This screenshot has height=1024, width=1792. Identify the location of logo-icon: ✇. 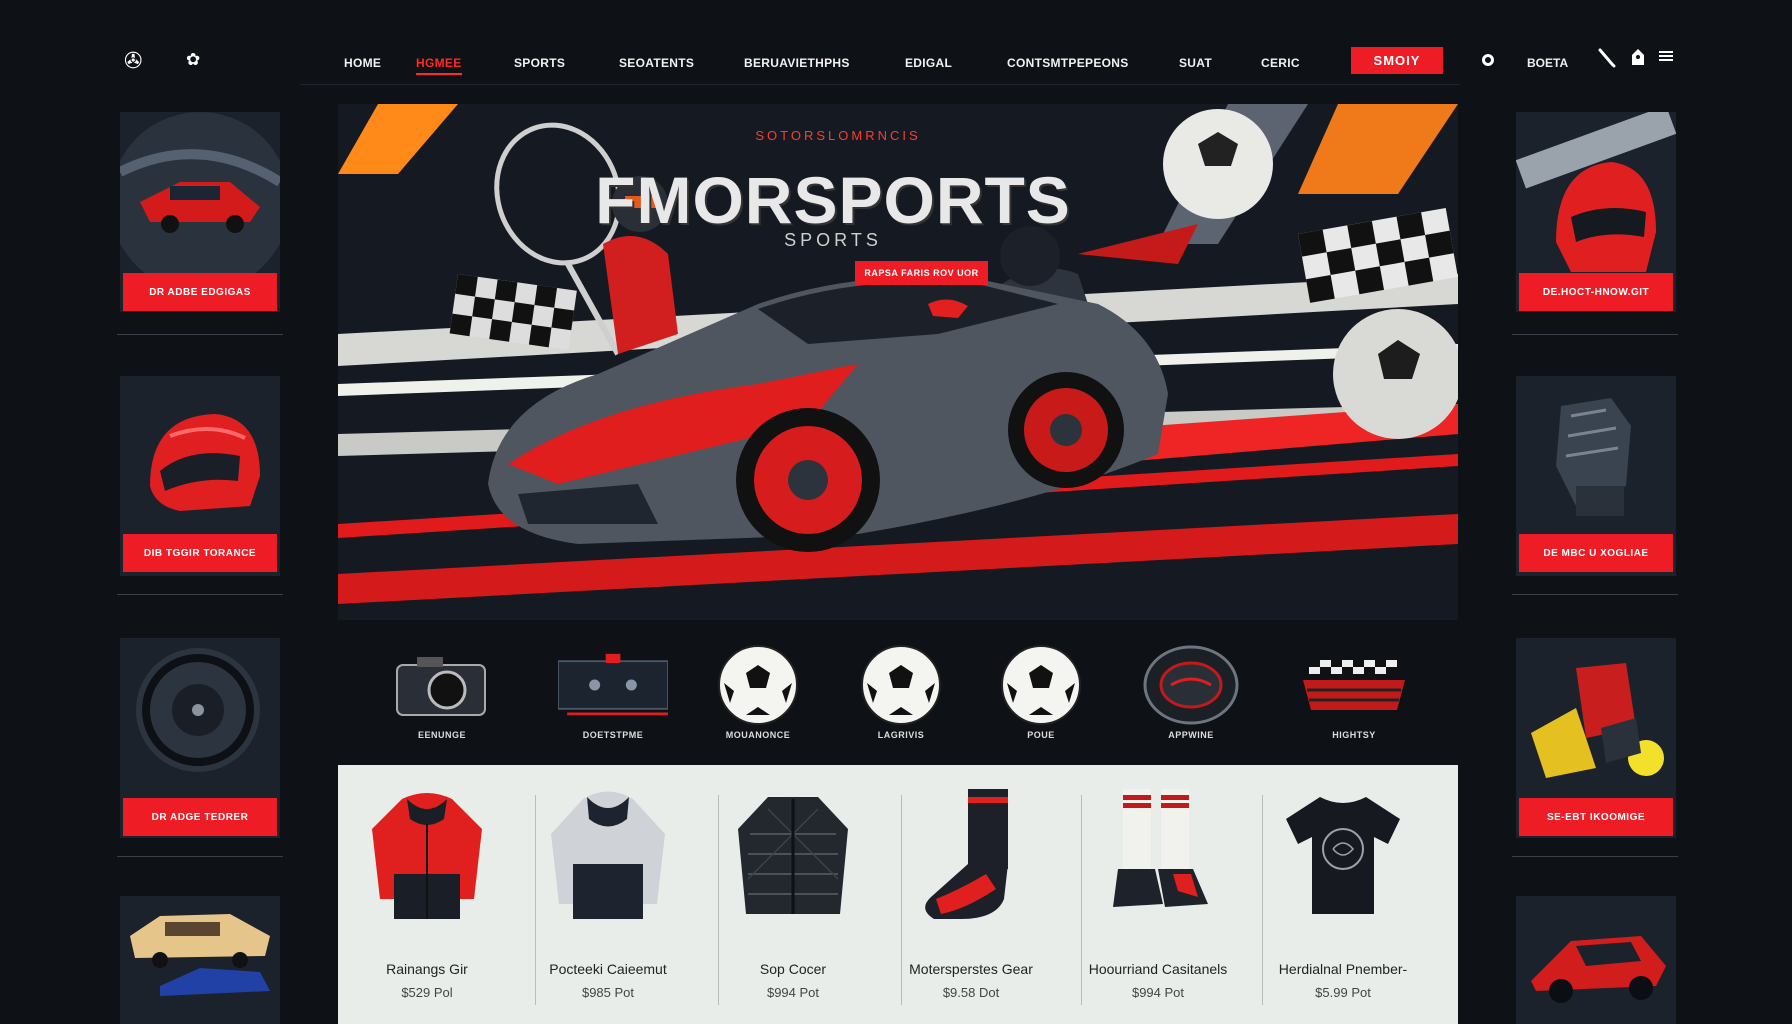
(133, 61).